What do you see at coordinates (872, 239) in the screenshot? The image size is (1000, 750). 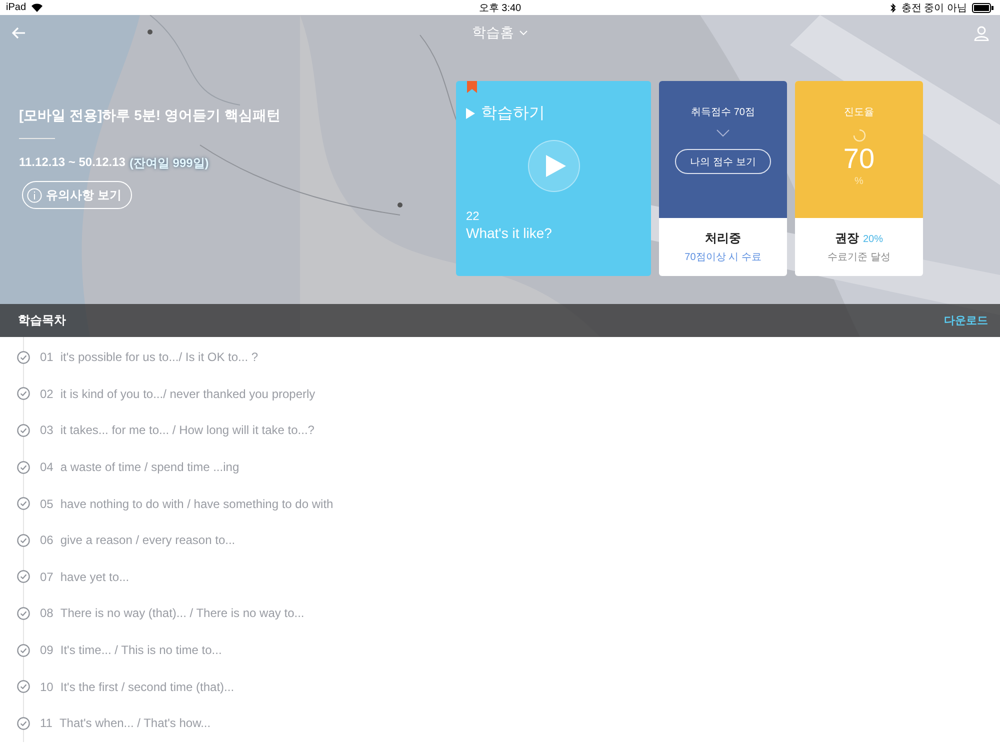 I see `recommend-value: 20%` at bounding box center [872, 239].